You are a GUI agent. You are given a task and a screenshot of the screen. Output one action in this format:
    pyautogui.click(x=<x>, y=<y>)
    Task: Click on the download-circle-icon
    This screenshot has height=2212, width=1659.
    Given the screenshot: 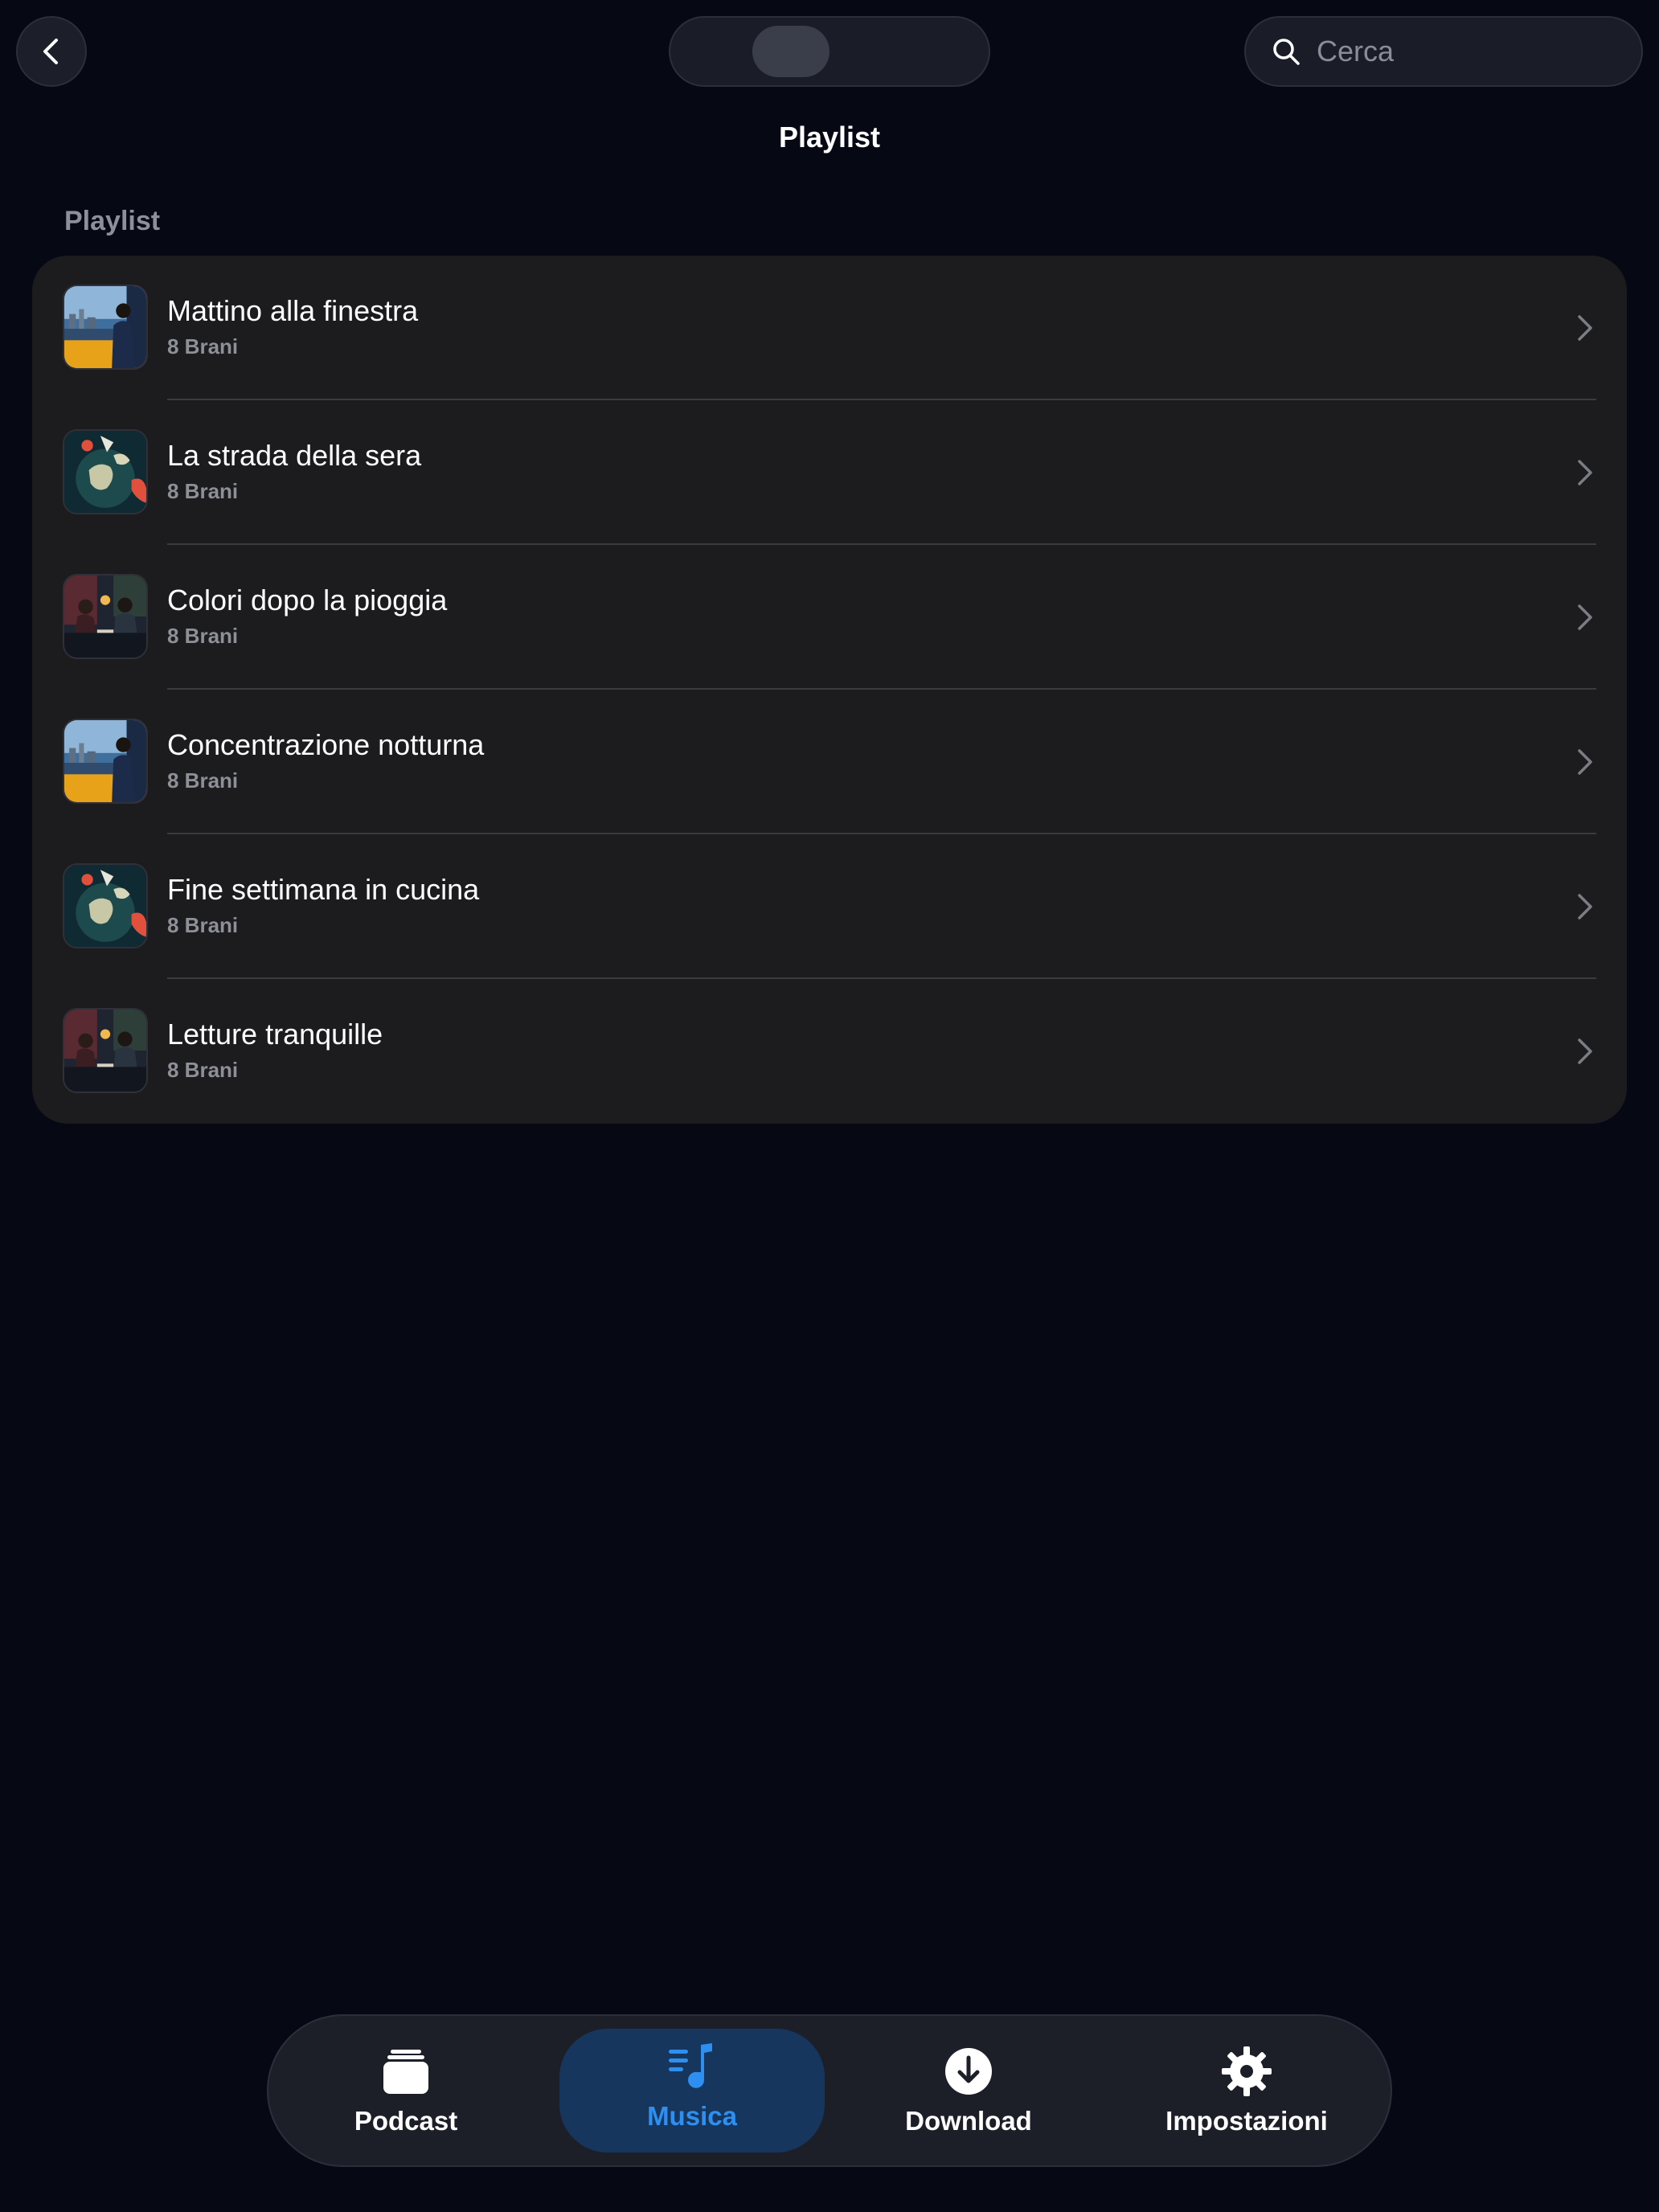 What is the action you would take?
    pyautogui.click(x=969, y=2071)
    